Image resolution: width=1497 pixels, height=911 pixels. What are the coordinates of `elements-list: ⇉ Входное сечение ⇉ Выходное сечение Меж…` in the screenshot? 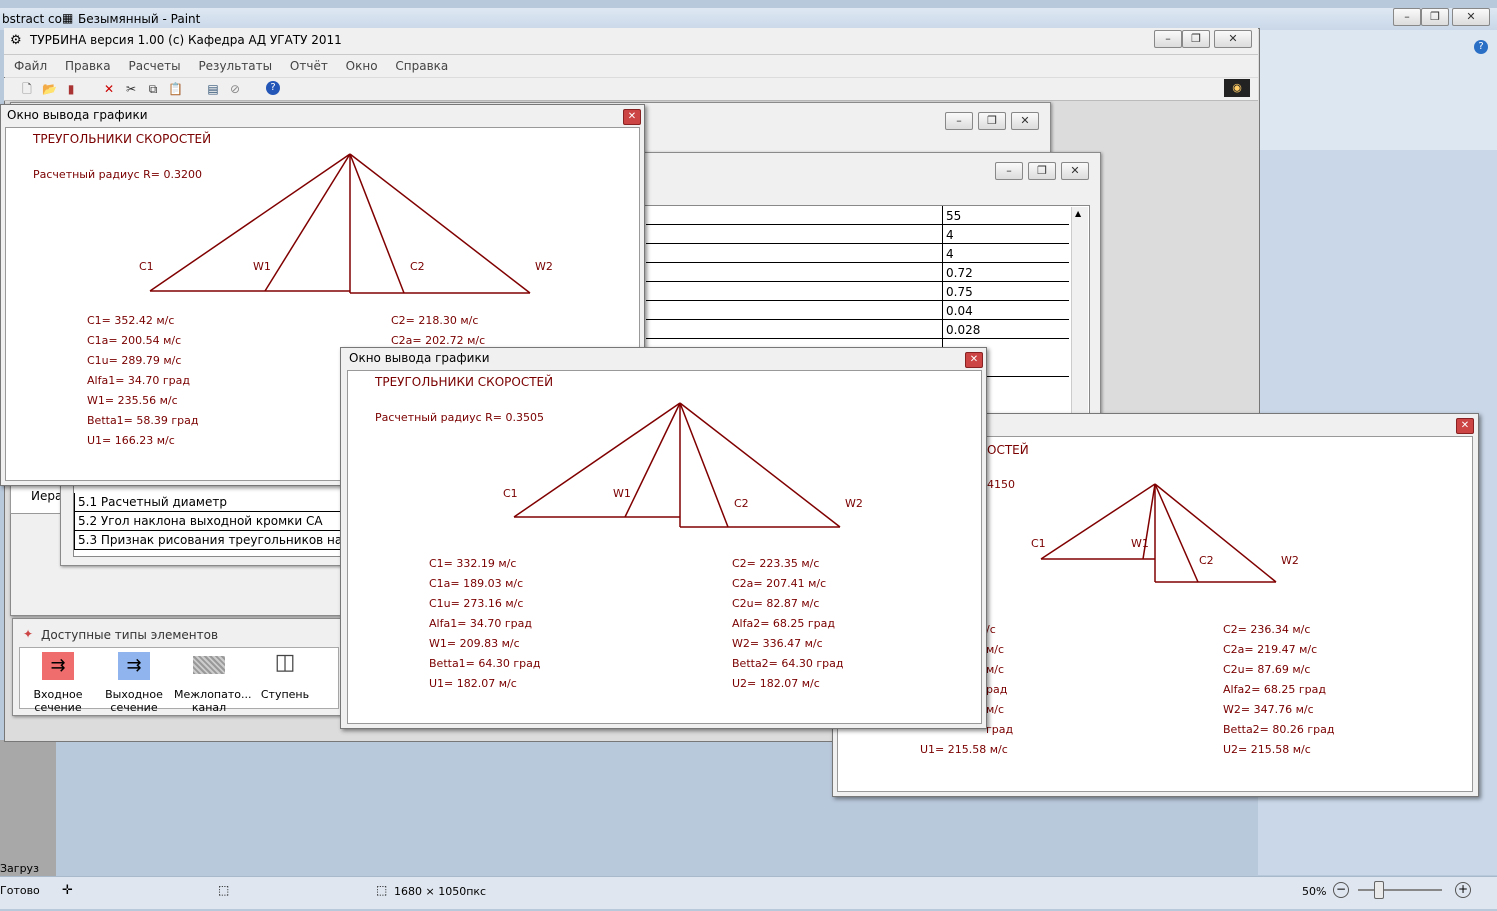 It's located at (179, 680).